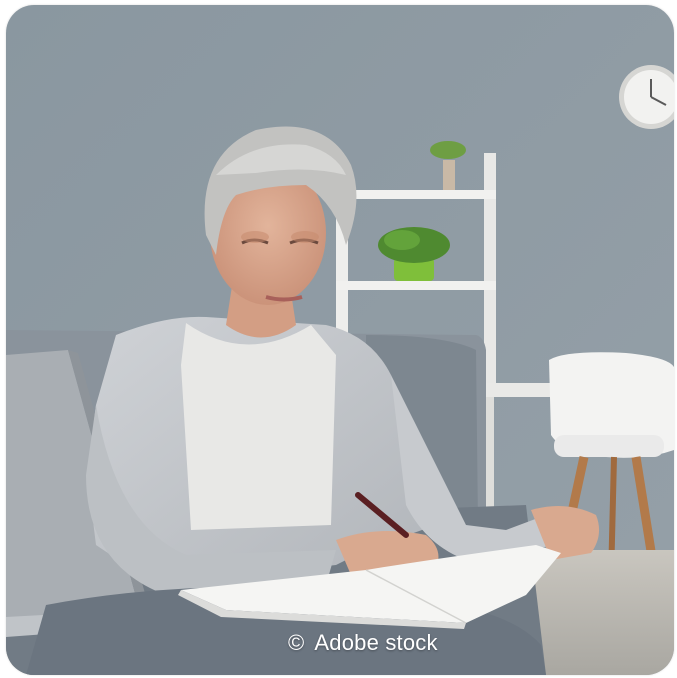 Image resolution: width=677 pixels, height=678 pixels. What do you see at coordinates (376, 642) in the screenshot?
I see `credit-text: Adobe stock` at bounding box center [376, 642].